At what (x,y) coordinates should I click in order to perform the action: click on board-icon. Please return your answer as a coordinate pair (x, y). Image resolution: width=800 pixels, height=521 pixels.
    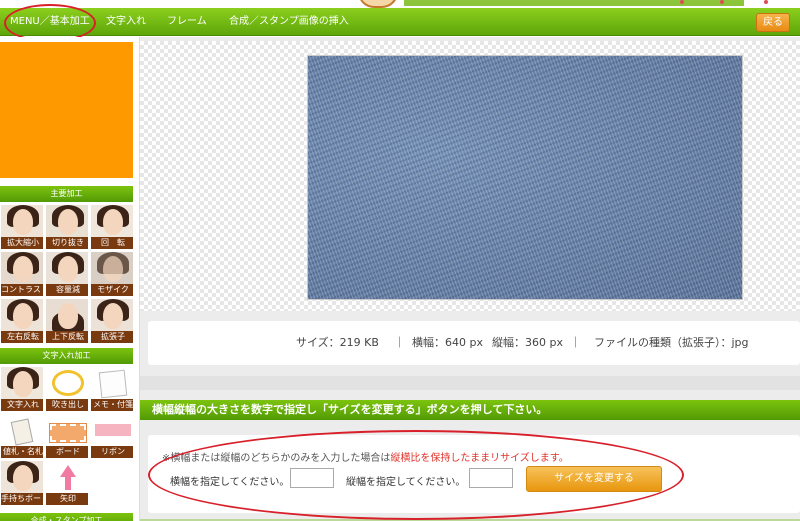
    Looking at the image, I should click on (68, 433).